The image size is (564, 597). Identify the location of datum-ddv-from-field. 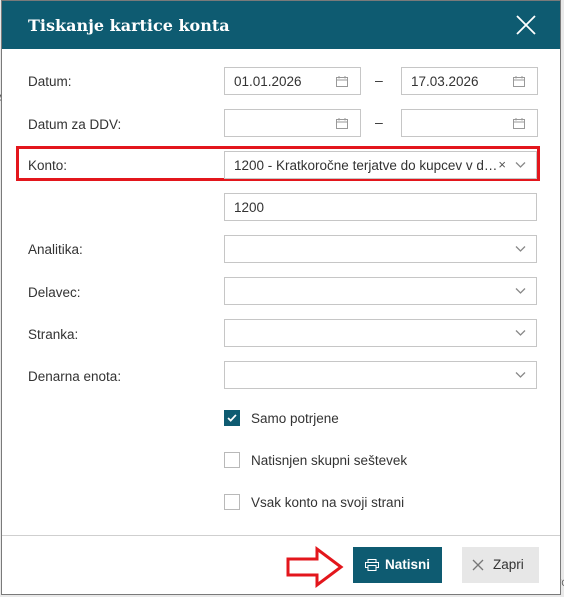
(292, 123).